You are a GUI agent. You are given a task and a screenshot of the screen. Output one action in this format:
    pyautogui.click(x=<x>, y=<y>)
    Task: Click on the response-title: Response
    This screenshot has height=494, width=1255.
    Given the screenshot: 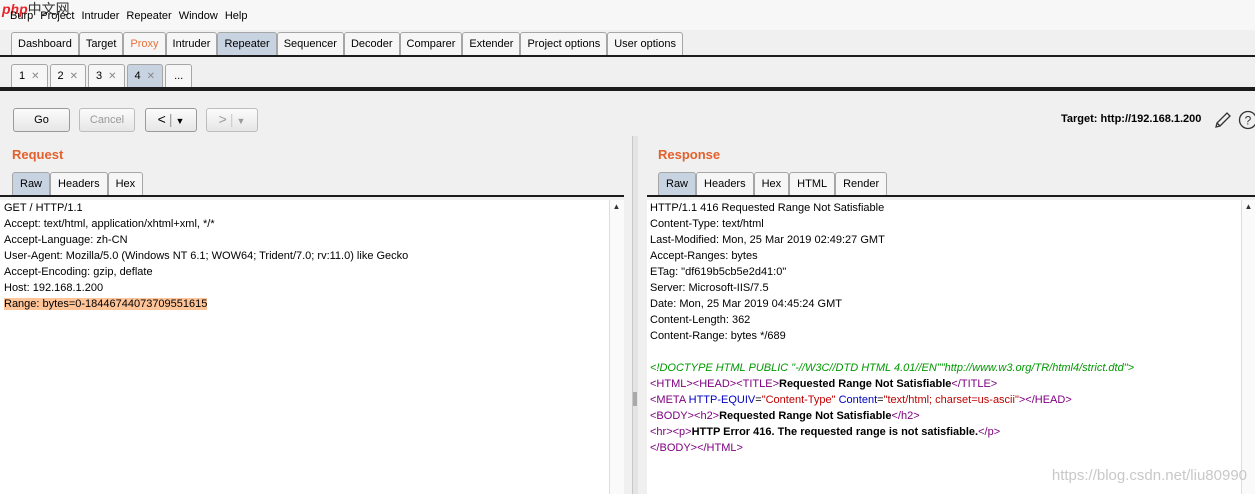 What is the action you would take?
    pyautogui.click(x=689, y=154)
    